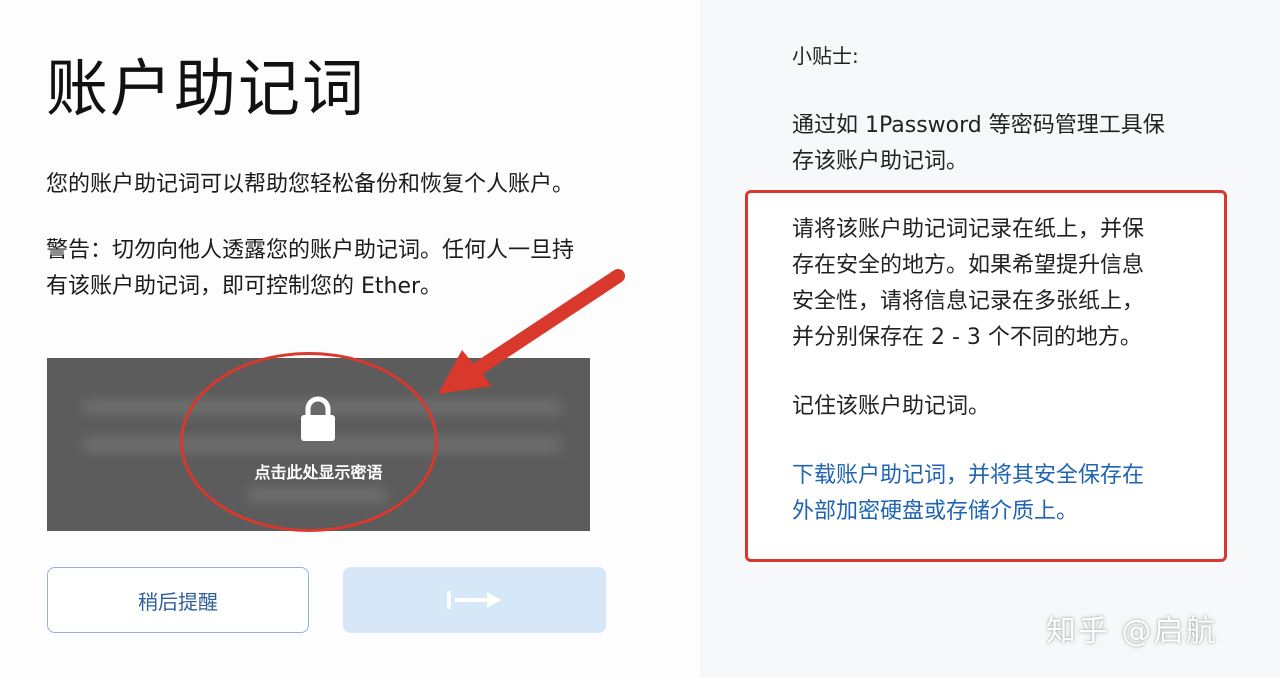 The width and height of the screenshot is (1280, 678). I want to click on next-button, so click(474, 600).